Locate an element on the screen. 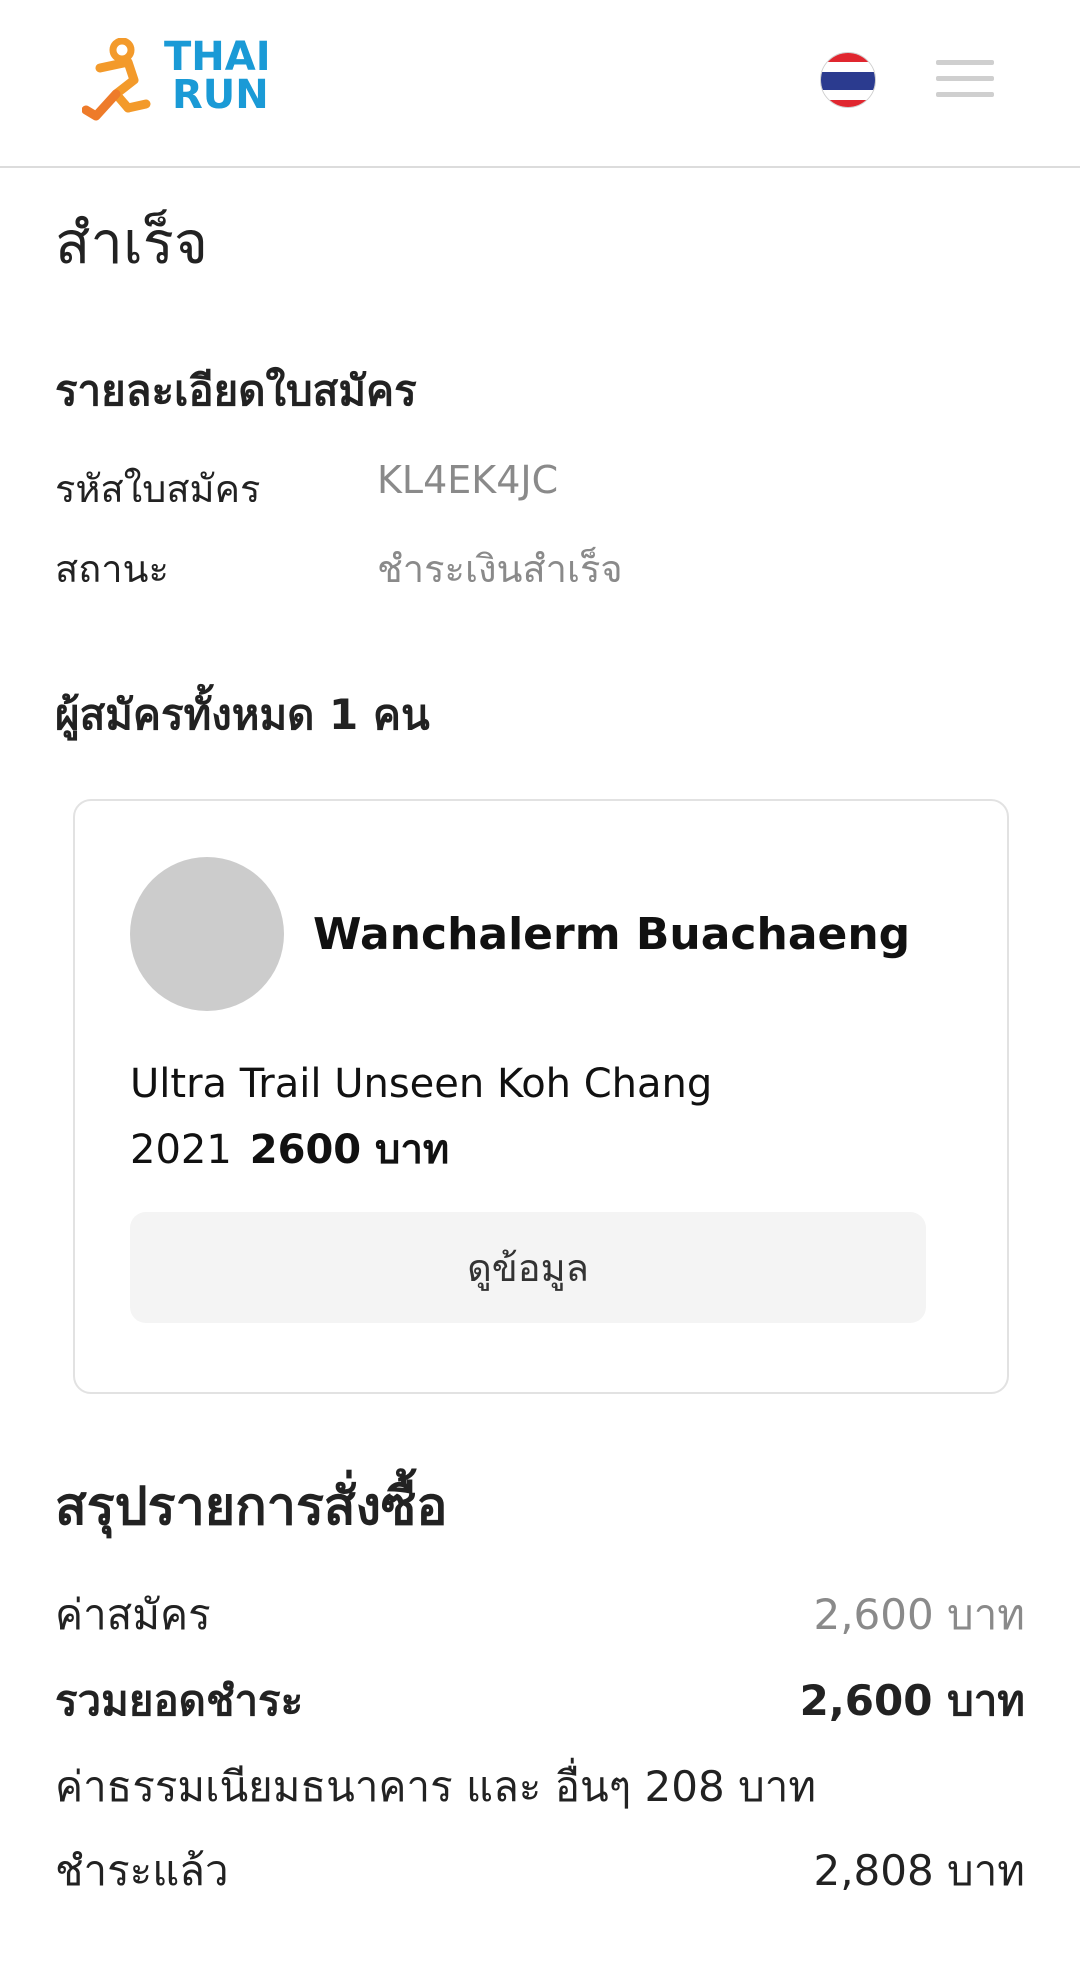 This screenshot has width=1080, height=1988. logo-line-1: THAI is located at coordinates (217, 57).